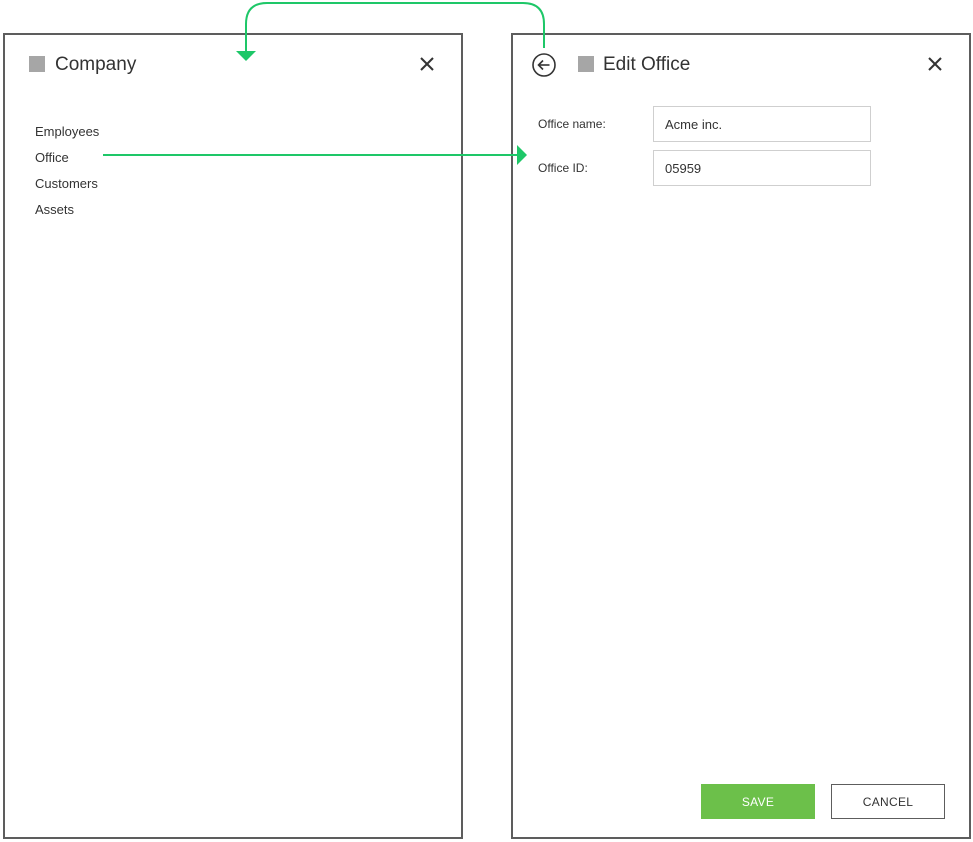 This screenshot has width=973, height=842. Describe the element at coordinates (647, 64) in the screenshot. I see `edit-panel-title: Edit Office` at that location.